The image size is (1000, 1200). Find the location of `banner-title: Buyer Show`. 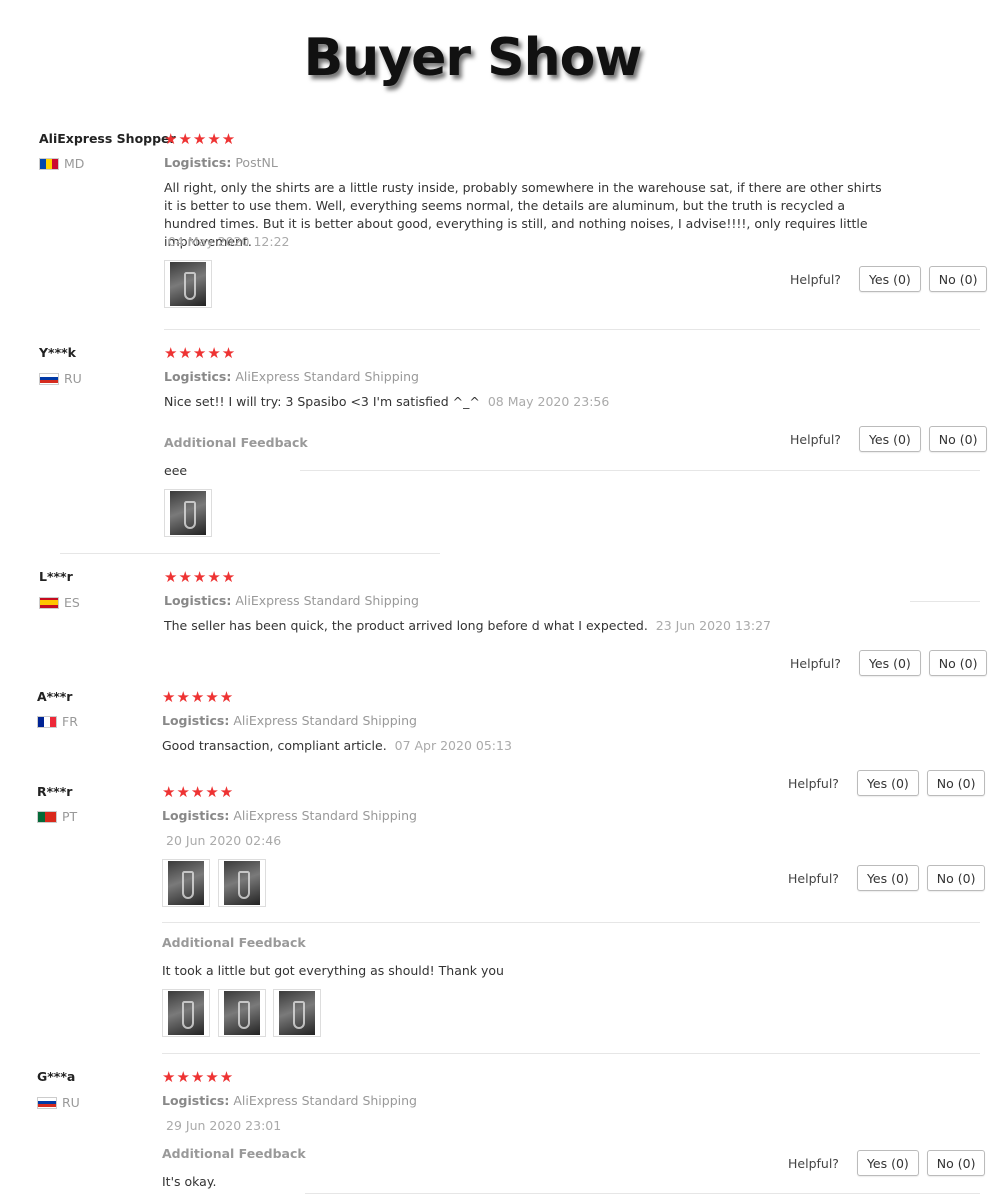

banner-title: Buyer Show is located at coordinates (473, 58).